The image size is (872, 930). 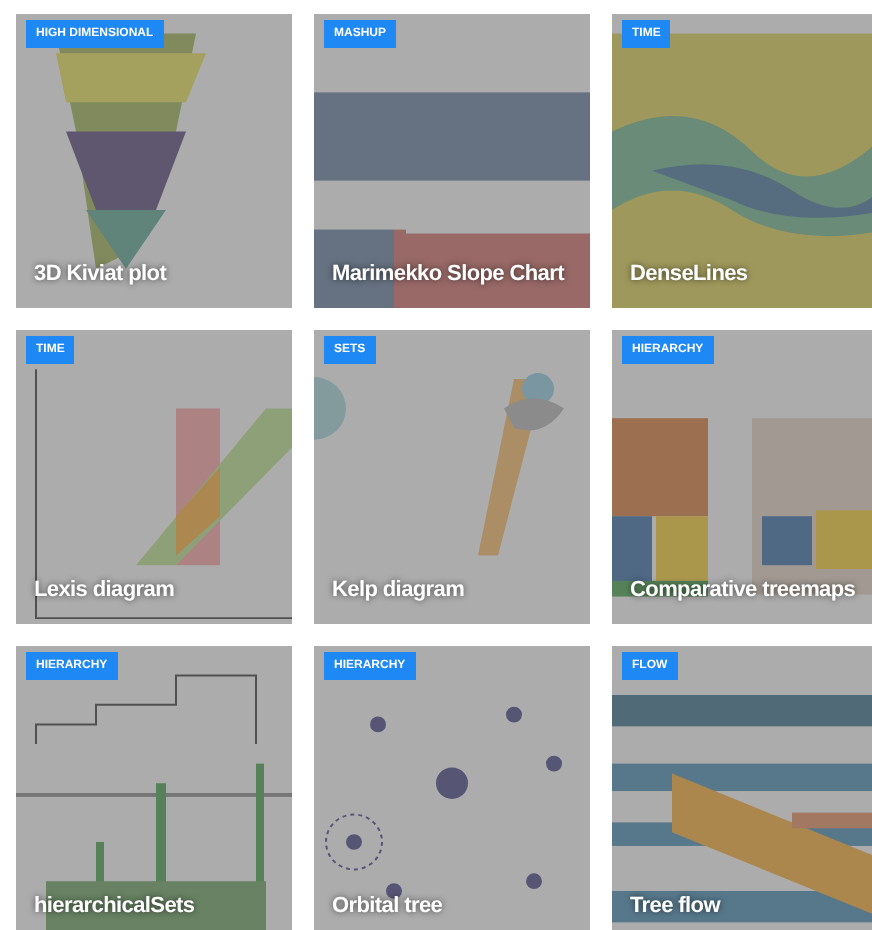 What do you see at coordinates (115, 908) in the screenshot?
I see `card-title: hierarchicalSets` at bounding box center [115, 908].